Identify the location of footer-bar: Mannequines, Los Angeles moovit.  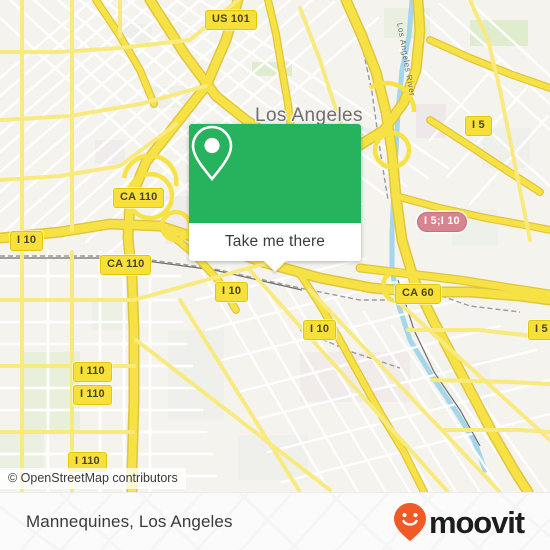
(275, 521).